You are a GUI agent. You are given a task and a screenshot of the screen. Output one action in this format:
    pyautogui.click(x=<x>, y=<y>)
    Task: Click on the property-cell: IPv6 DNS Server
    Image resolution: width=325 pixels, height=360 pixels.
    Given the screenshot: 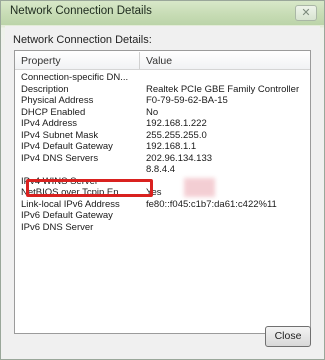 What is the action you would take?
    pyautogui.click(x=57, y=227)
    